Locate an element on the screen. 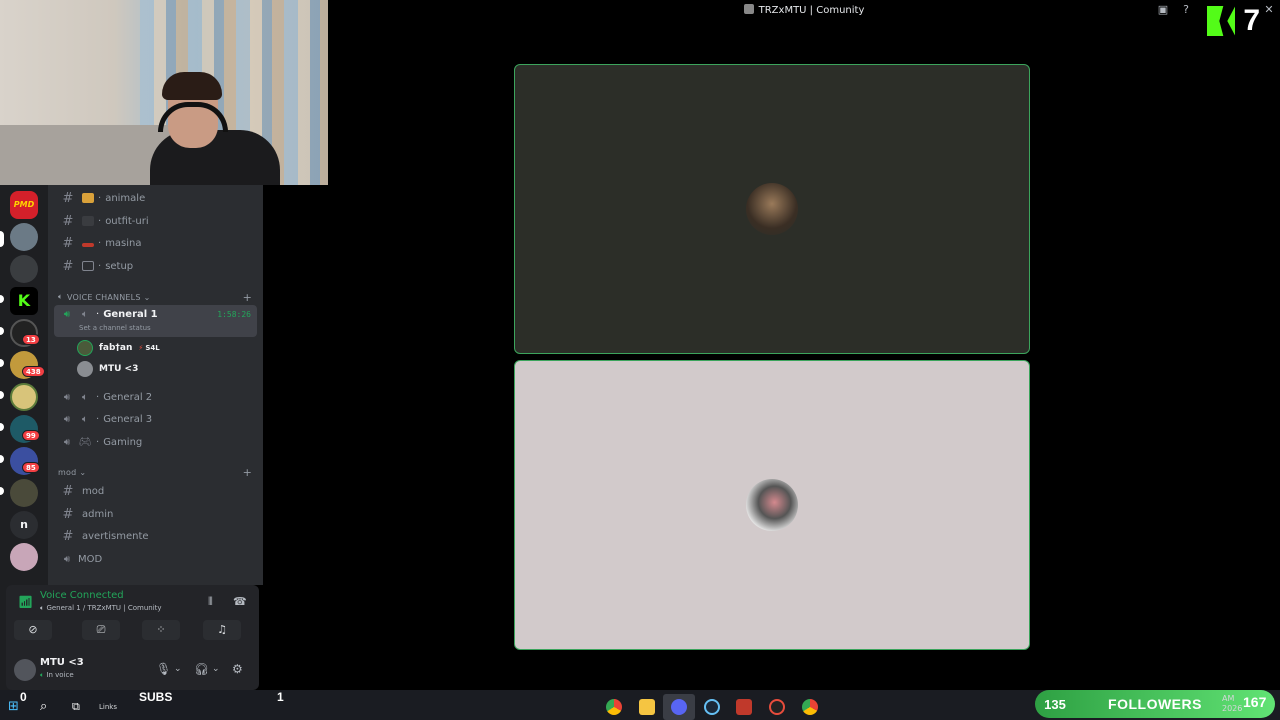  disconnect-icon: ☎ is located at coordinates (240, 601).